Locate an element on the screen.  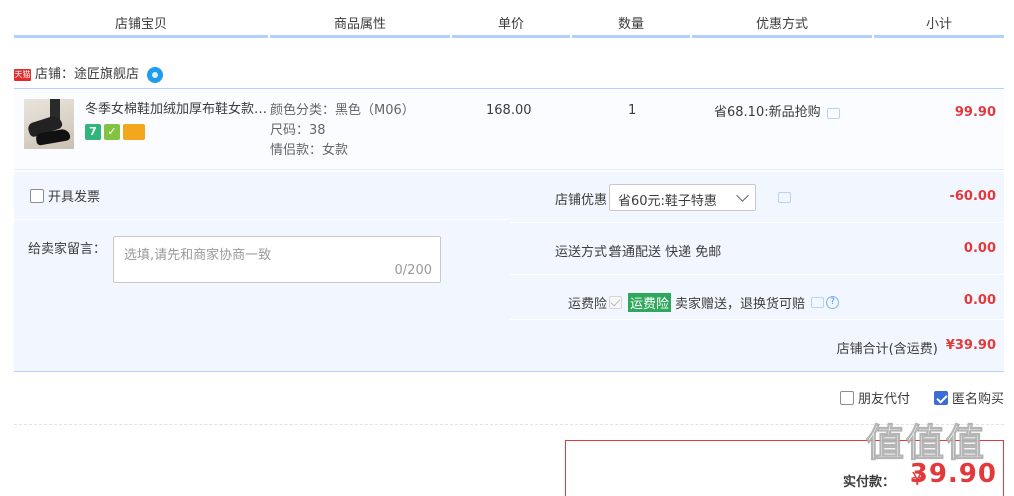
attr-size: 尺码：38 is located at coordinates (298, 130).